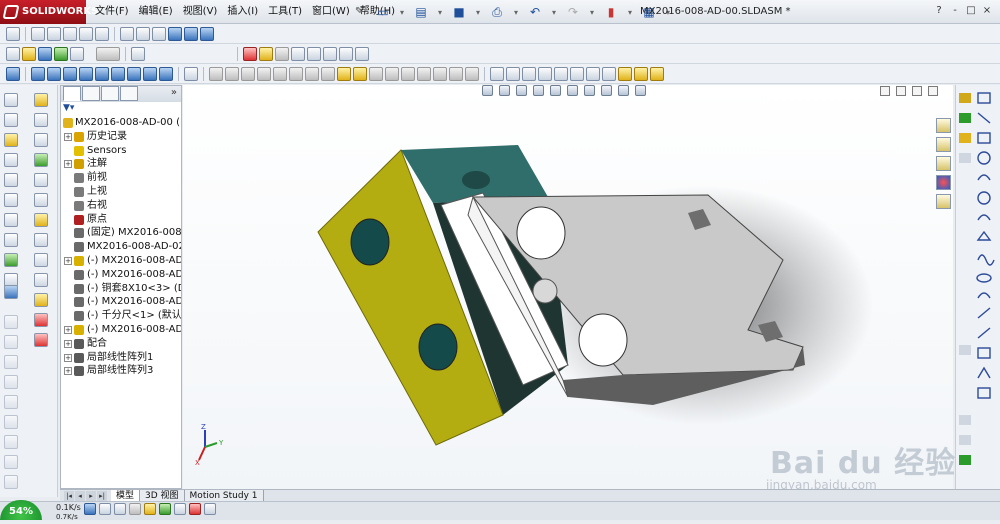  What do you see at coordinates (971, 11) in the screenshot?
I see `maximize-button: □` at bounding box center [971, 11].